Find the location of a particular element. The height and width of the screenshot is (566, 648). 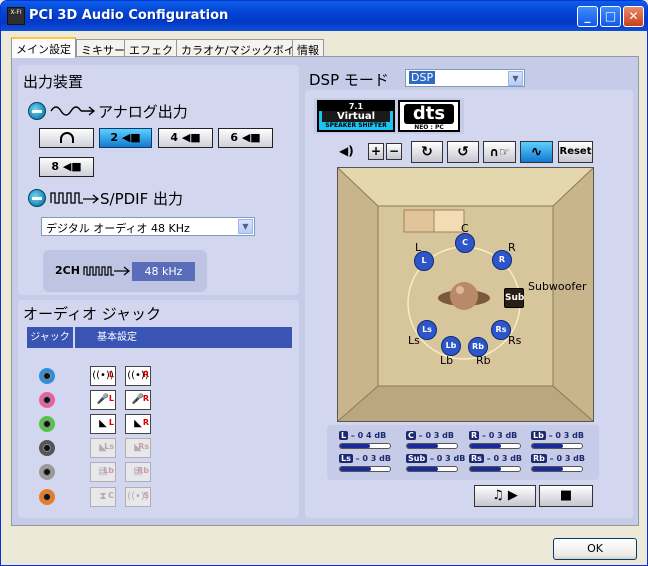

close-button: ✕ is located at coordinates (633, 16).